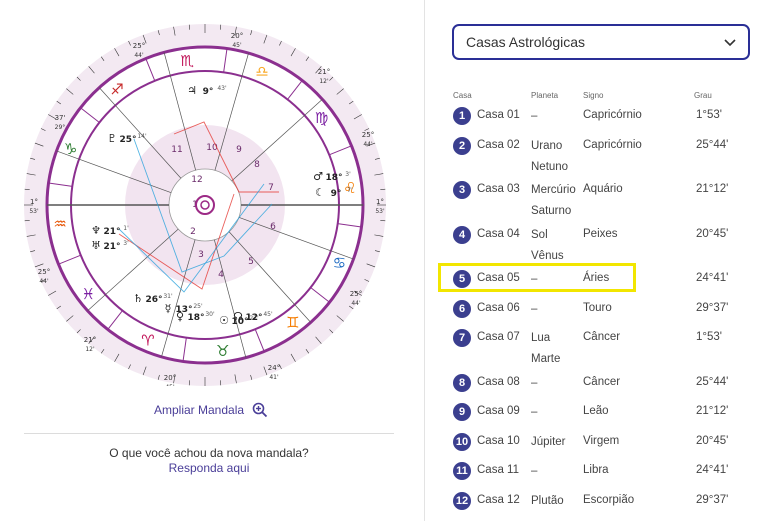 The height and width of the screenshot is (521, 774). What do you see at coordinates (703, 95) in the screenshot?
I see `header-grau: Grau` at bounding box center [703, 95].